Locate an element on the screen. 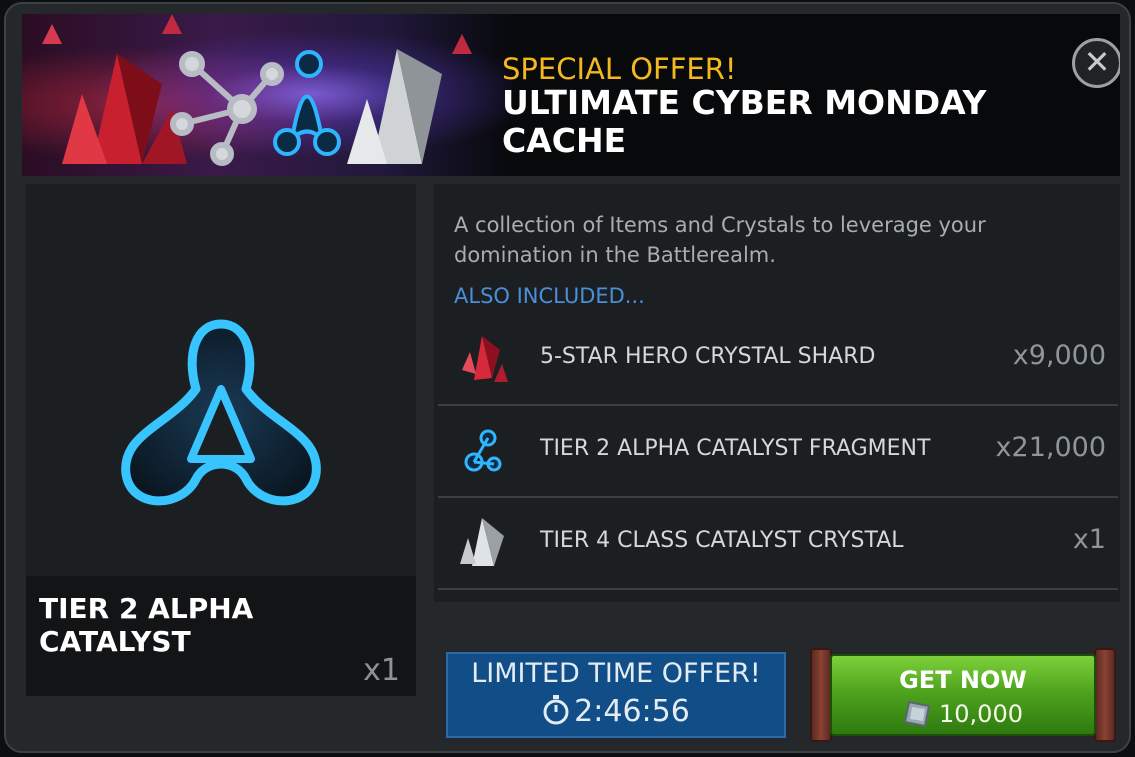 The width and height of the screenshot is (1135, 757). featured-item-caption: TIER 2 ALPHA CATALYST x1 is located at coordinates (221, 636).